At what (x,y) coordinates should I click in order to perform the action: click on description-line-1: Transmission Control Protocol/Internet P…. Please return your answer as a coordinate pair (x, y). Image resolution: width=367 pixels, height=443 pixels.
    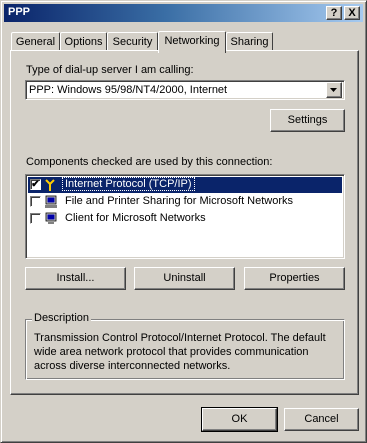
    Looking at the image, I should click on (180, 338).